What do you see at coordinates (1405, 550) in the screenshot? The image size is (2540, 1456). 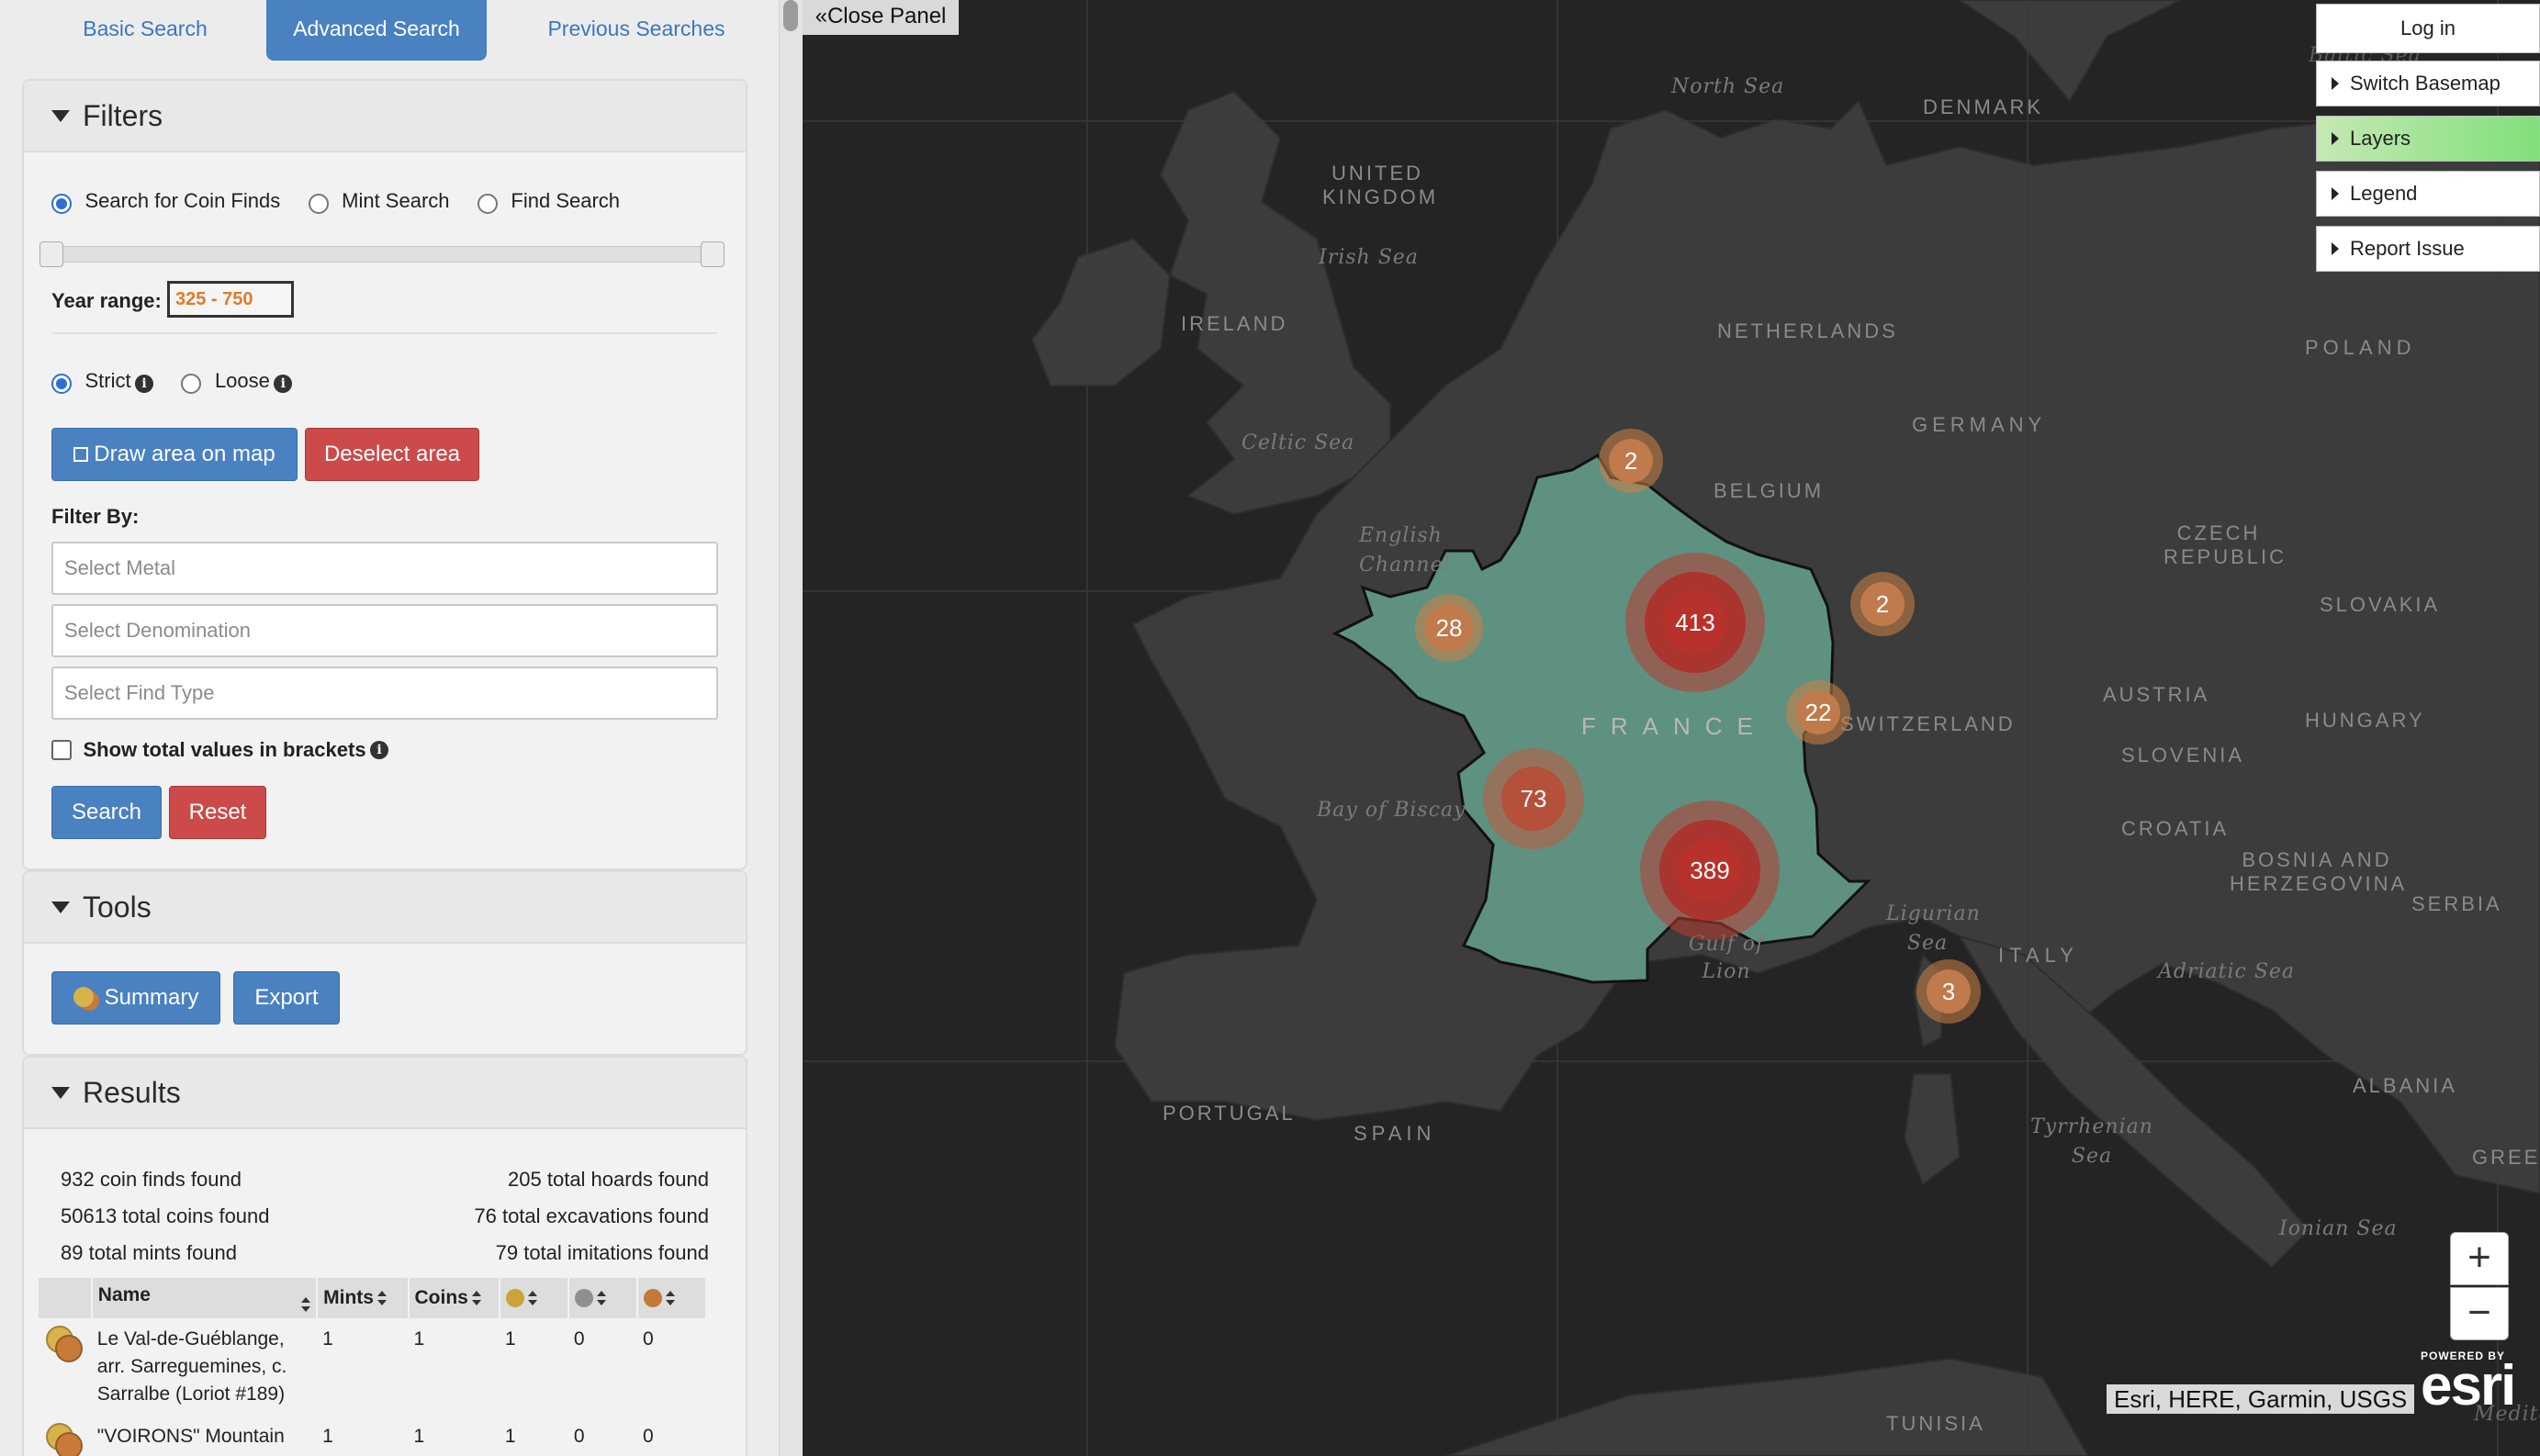 I see `map-label-english-channel: English Channel` at bounding box center [1405, 550].